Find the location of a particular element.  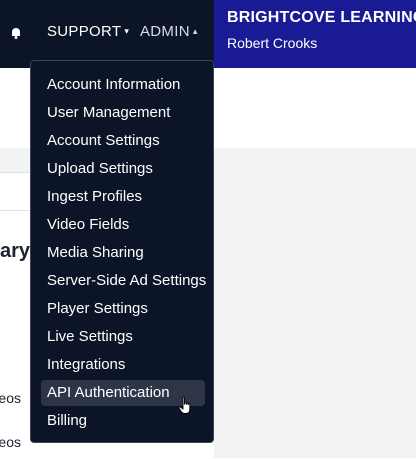

menu-item-server-side-ad-settings: Server-Side Ad Settings is located at coordinates (123, 281).